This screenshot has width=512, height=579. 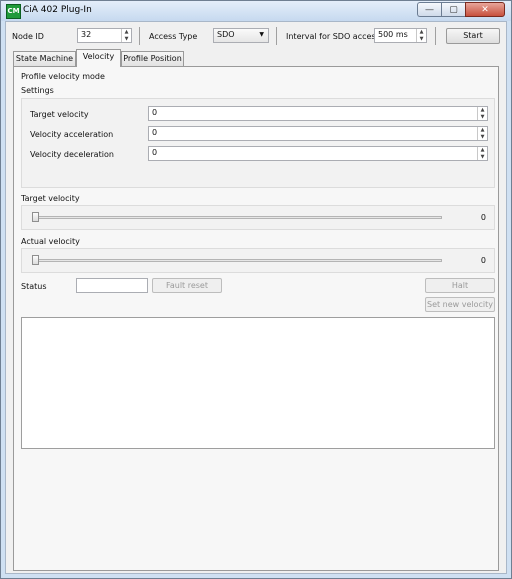 What do you see at coordinates (37, 90) in the screenshot?
I see `settings-title: Settings` at bounding box center [37, 90].